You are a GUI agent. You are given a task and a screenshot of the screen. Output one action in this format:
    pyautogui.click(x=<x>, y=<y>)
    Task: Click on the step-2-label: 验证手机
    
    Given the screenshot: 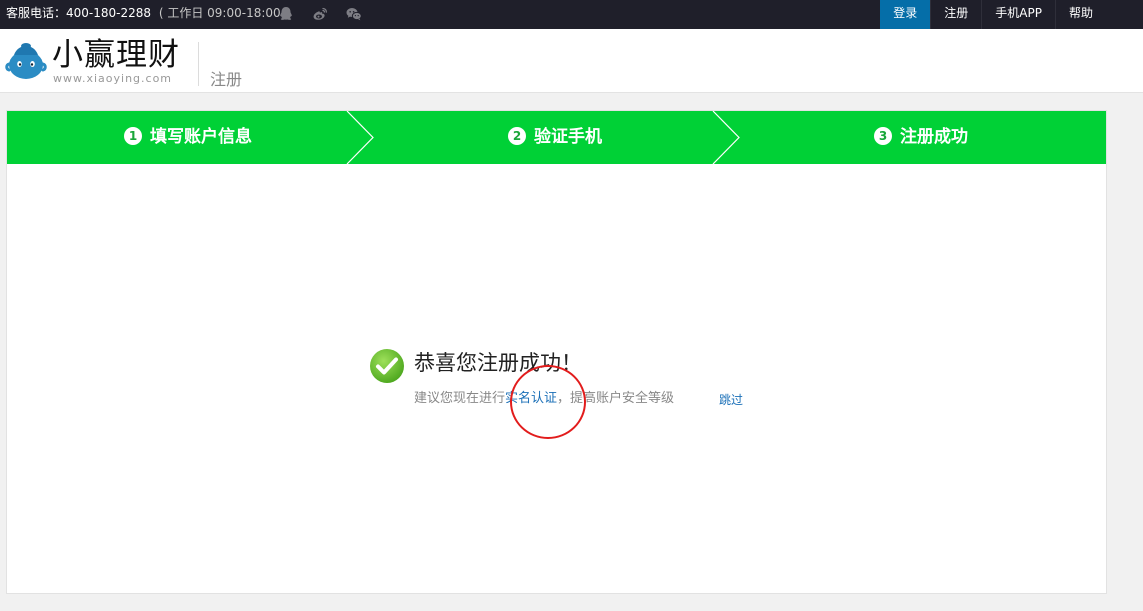 What is the action you would take?
    pyautogui.click(x=568, y=137)
    